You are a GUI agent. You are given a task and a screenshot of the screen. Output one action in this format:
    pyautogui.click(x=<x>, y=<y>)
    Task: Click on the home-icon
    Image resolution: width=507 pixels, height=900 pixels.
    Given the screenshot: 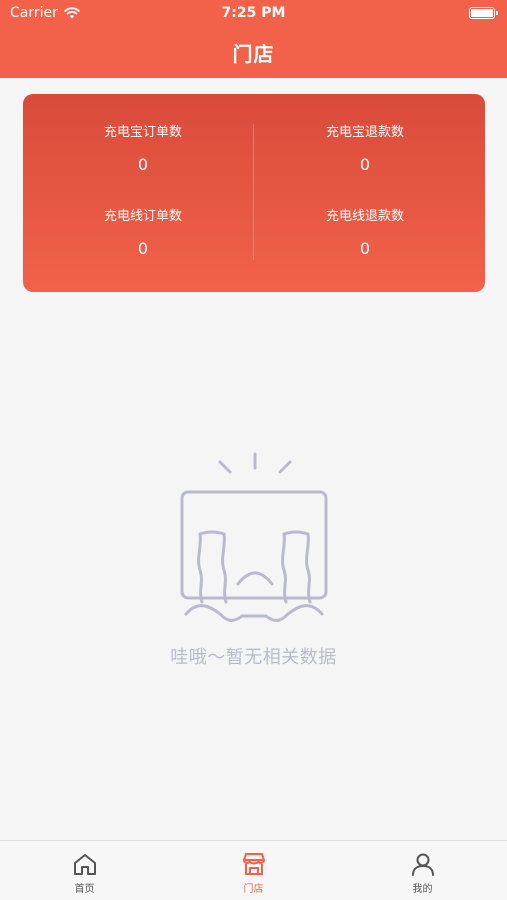 What is the action you would take?
    pyautogui.click(x=84, y=864)
    